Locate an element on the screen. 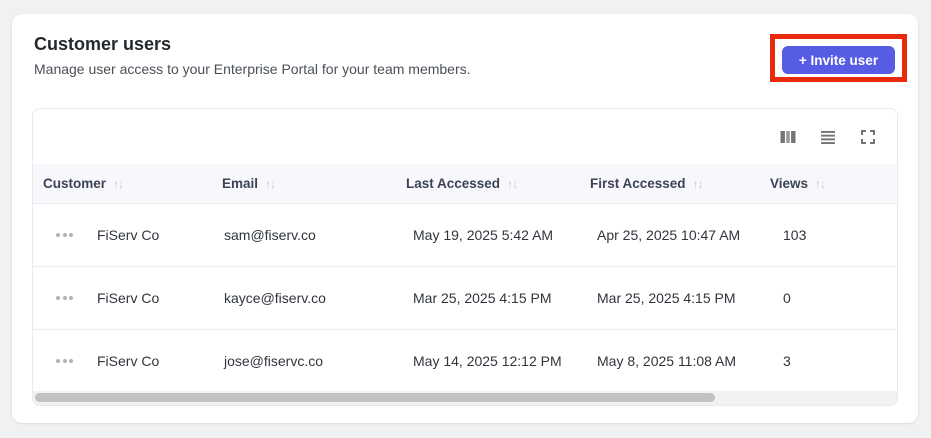  cell-last-accessed: May 19, 2025 5:42 AM is located at coordinates (483, 235).